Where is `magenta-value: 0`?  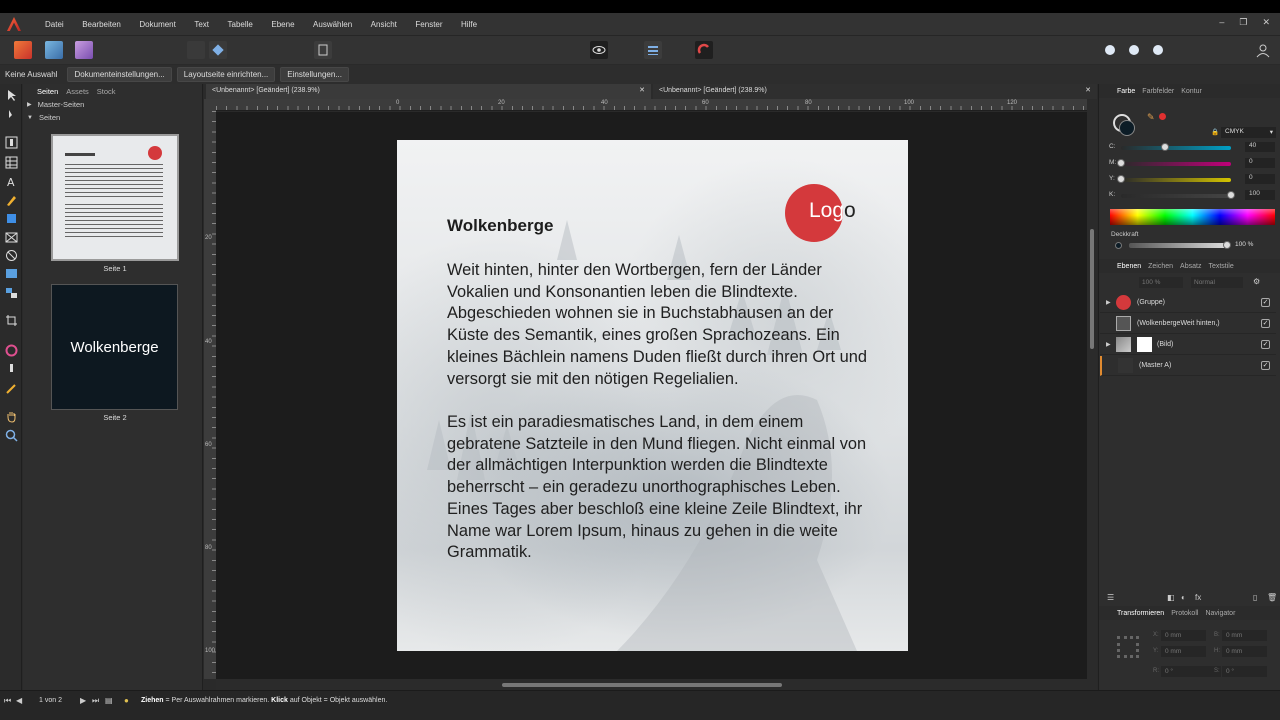
magenta-value: 0 is located at coordinates (1260, 163).